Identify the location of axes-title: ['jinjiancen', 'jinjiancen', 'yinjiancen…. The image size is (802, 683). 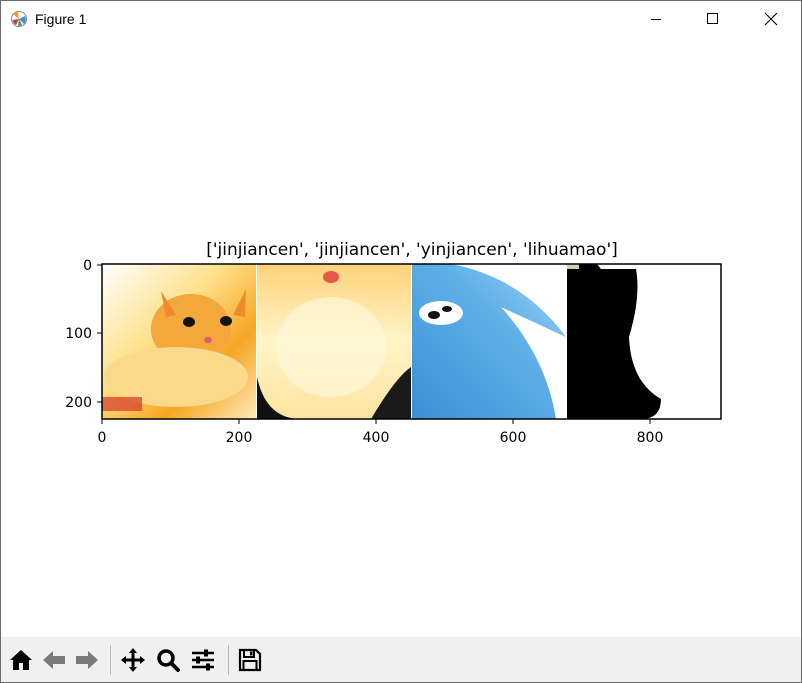
(412, 250).